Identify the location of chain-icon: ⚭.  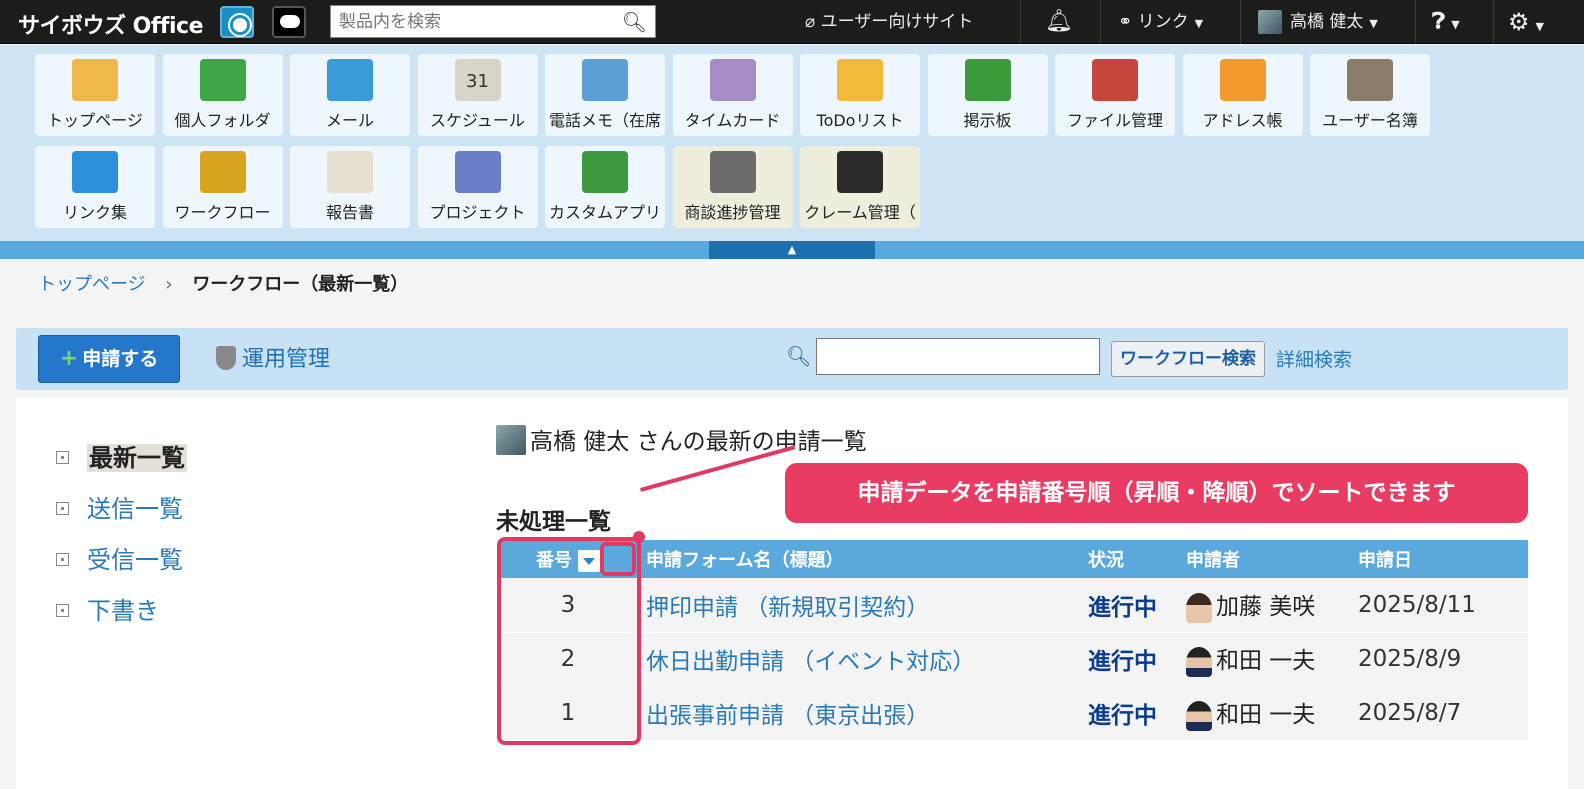
(1125, 22).